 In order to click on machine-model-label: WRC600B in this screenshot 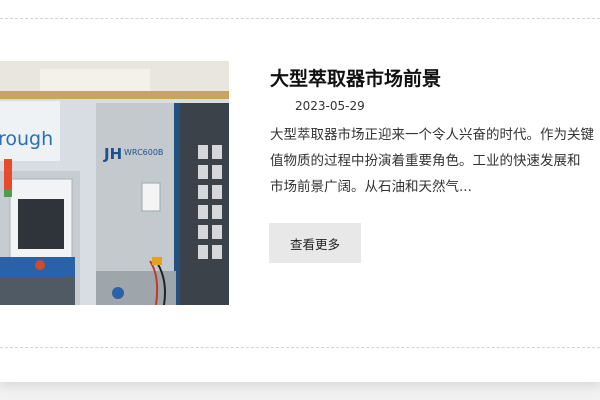, I will do `click(143, 152)`.